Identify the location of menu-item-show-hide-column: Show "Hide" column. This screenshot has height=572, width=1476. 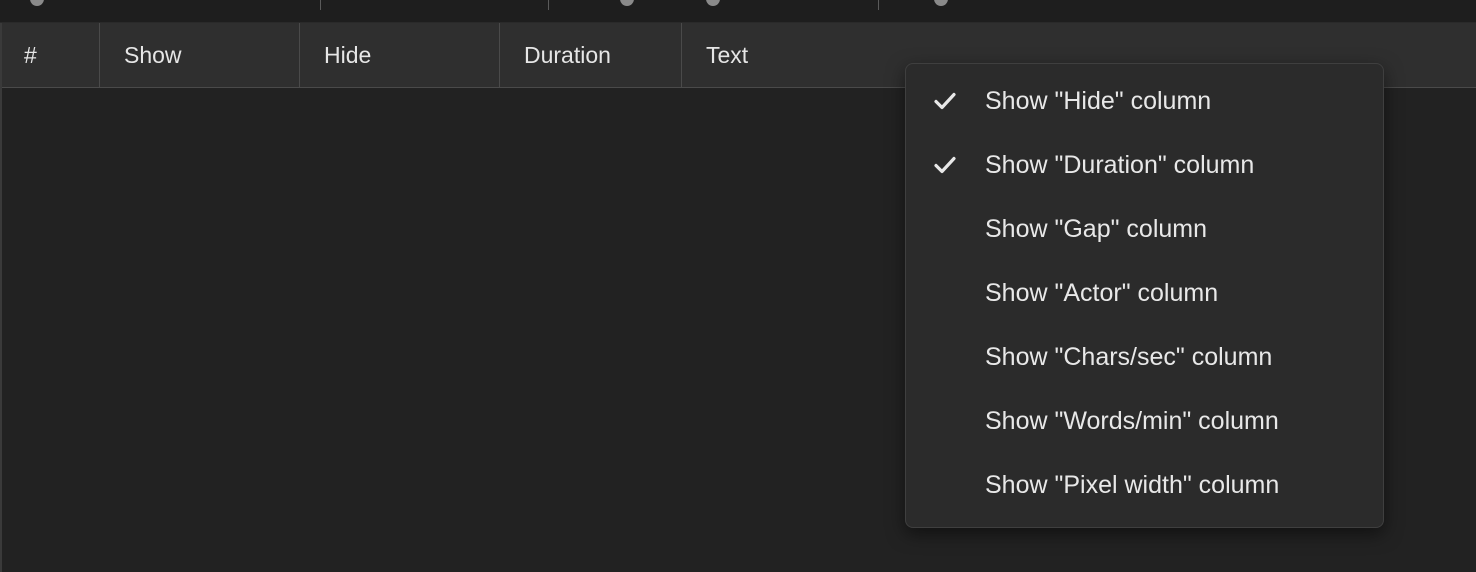
(1144, 101).